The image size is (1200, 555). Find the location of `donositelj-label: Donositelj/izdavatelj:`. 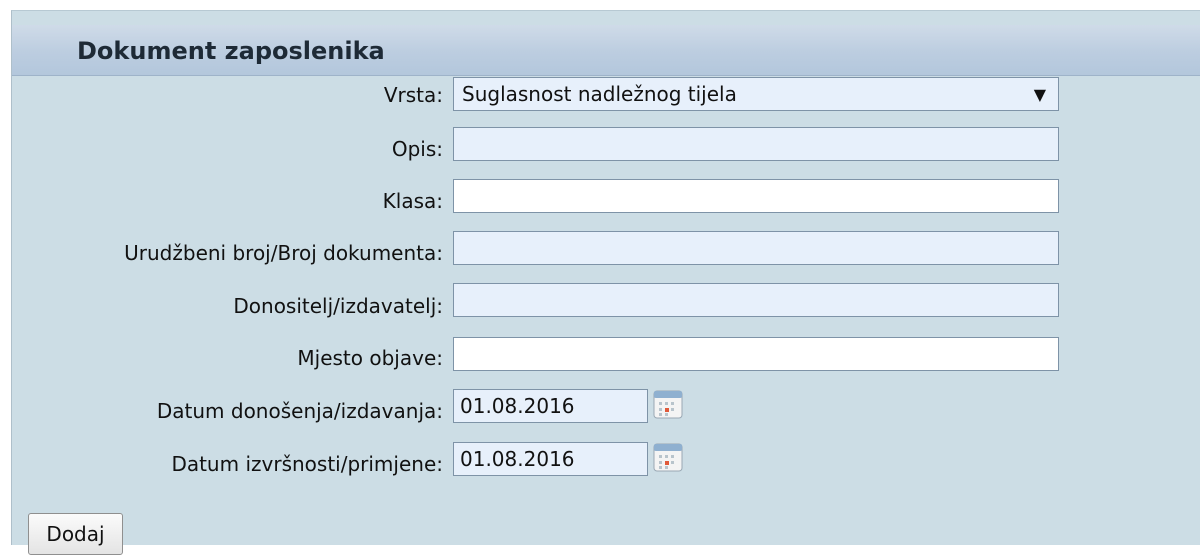

donositelj-label: Donositelj/izdavatelj: is located at coordinates (338, 306).